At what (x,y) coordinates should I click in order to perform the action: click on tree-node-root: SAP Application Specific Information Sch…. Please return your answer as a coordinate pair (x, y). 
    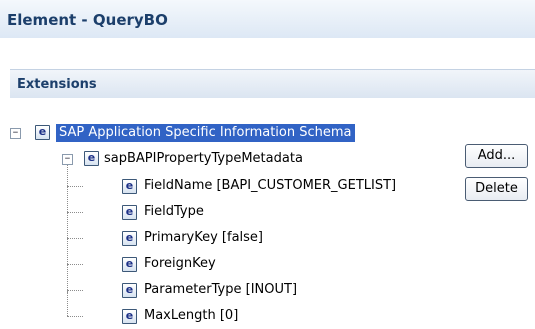
    Looking at the image, I should click on (205, 133).